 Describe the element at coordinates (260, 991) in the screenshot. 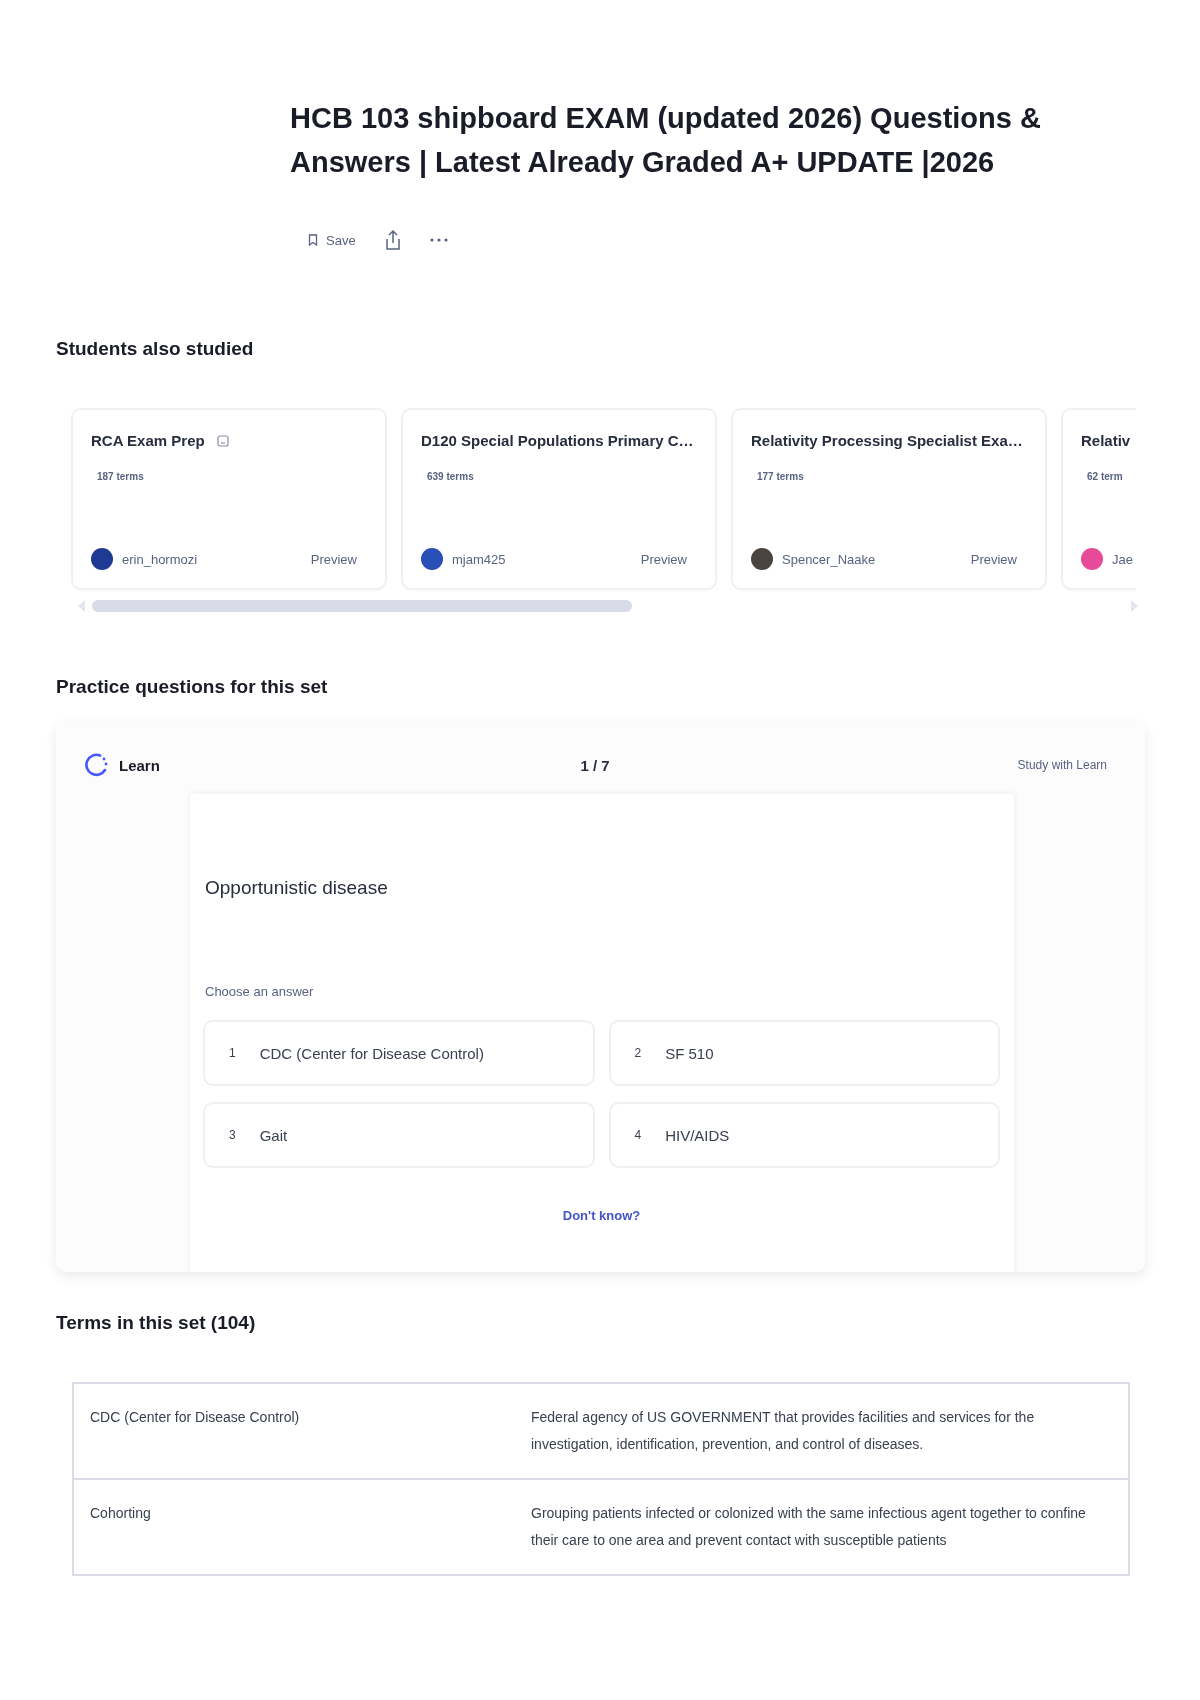

I see `answer-prompt: Choose an answer` at that location.